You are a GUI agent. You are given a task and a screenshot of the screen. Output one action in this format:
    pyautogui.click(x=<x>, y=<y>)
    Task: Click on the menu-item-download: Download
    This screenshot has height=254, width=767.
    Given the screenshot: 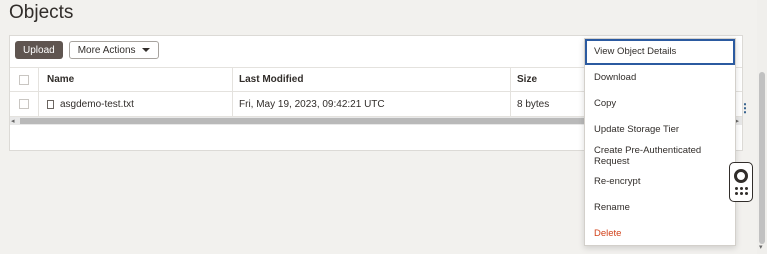 What is the action you would take?
    pyautogui.click(x=660, y=78)
    